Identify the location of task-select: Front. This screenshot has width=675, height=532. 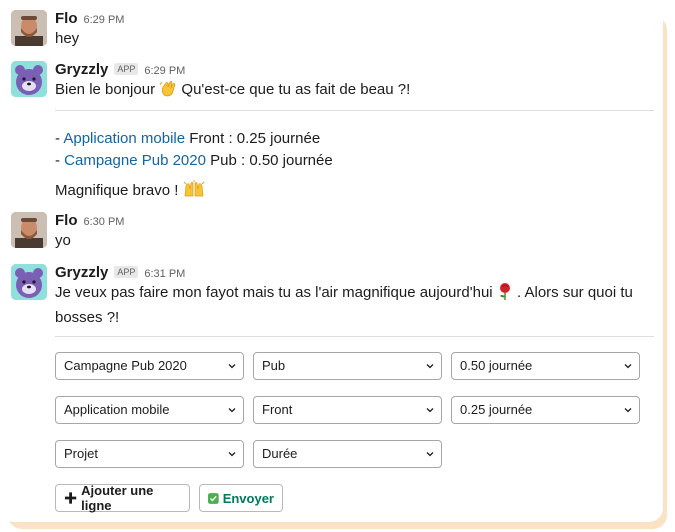
(347, 410).